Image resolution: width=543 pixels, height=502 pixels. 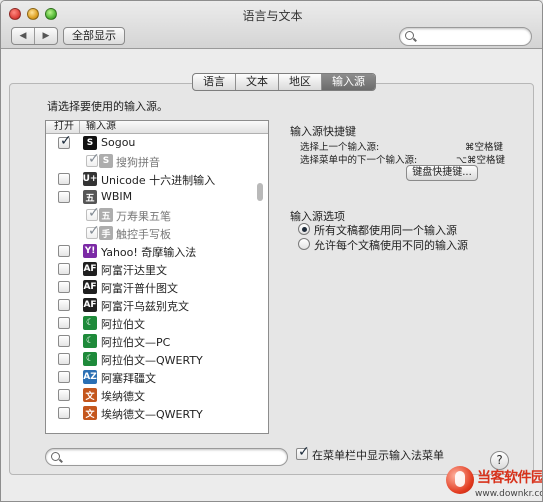 What do you see at coordinates (23, 36) in the screenshot?
I see `back-button: ◀` at bounding box center [23, 36].